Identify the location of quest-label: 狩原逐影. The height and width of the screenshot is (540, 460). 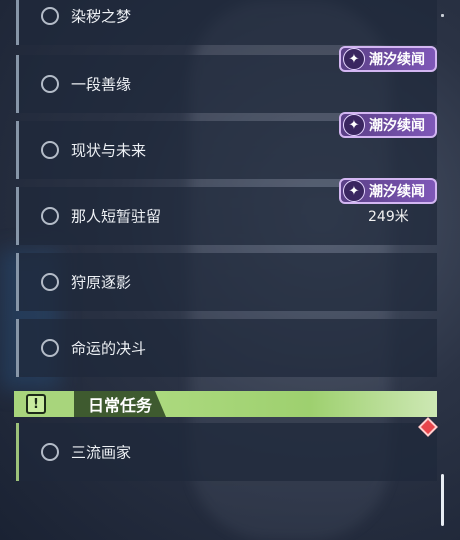
(101, 282).